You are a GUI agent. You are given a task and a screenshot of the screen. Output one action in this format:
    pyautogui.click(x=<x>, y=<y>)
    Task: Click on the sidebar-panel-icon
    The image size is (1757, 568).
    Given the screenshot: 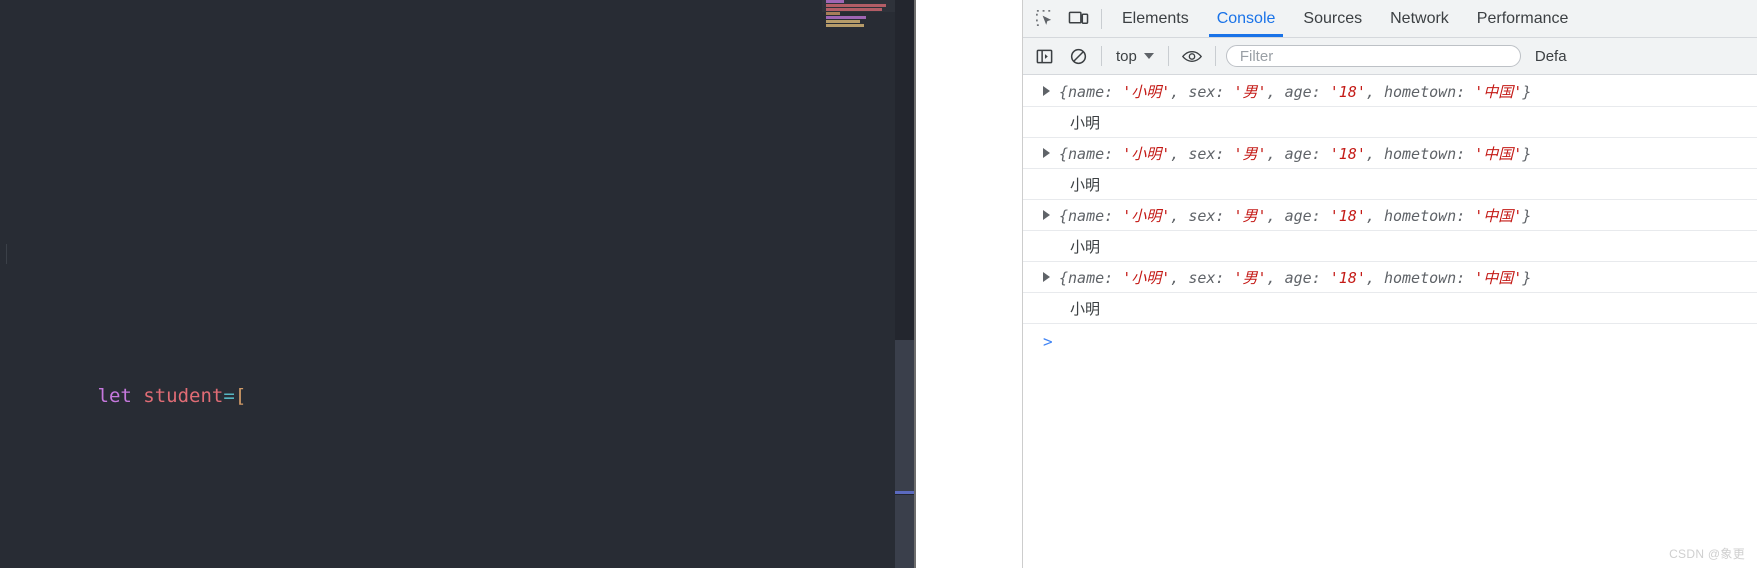 What is the action you would take?
    pyautogui.click(x=1044, y=56)
    